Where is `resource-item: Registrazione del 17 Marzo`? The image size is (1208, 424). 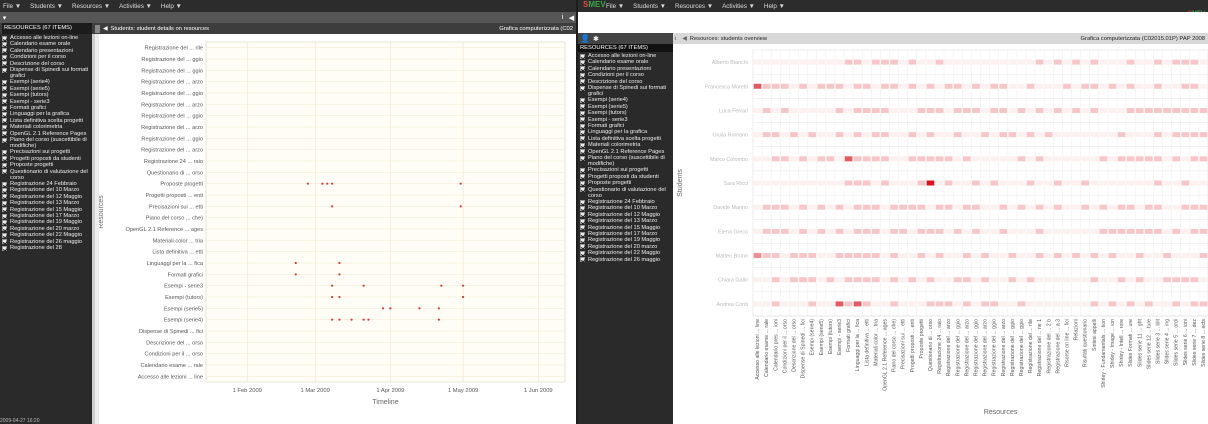 resource-item: Registrazione del 17 Marzo is located at coordinates (46, 216).